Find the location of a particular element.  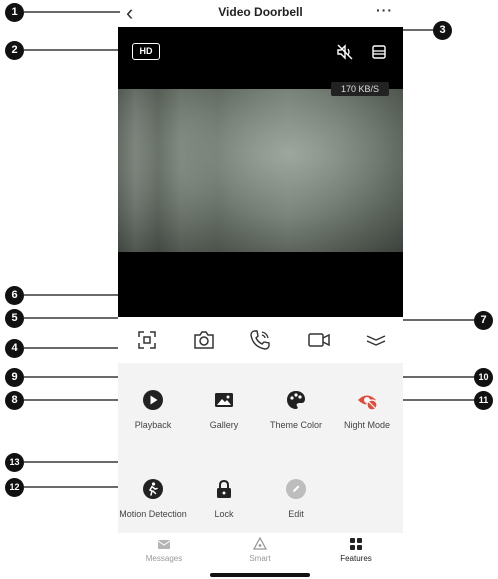

lock-button: Lock is located at coordinates (224, 499).